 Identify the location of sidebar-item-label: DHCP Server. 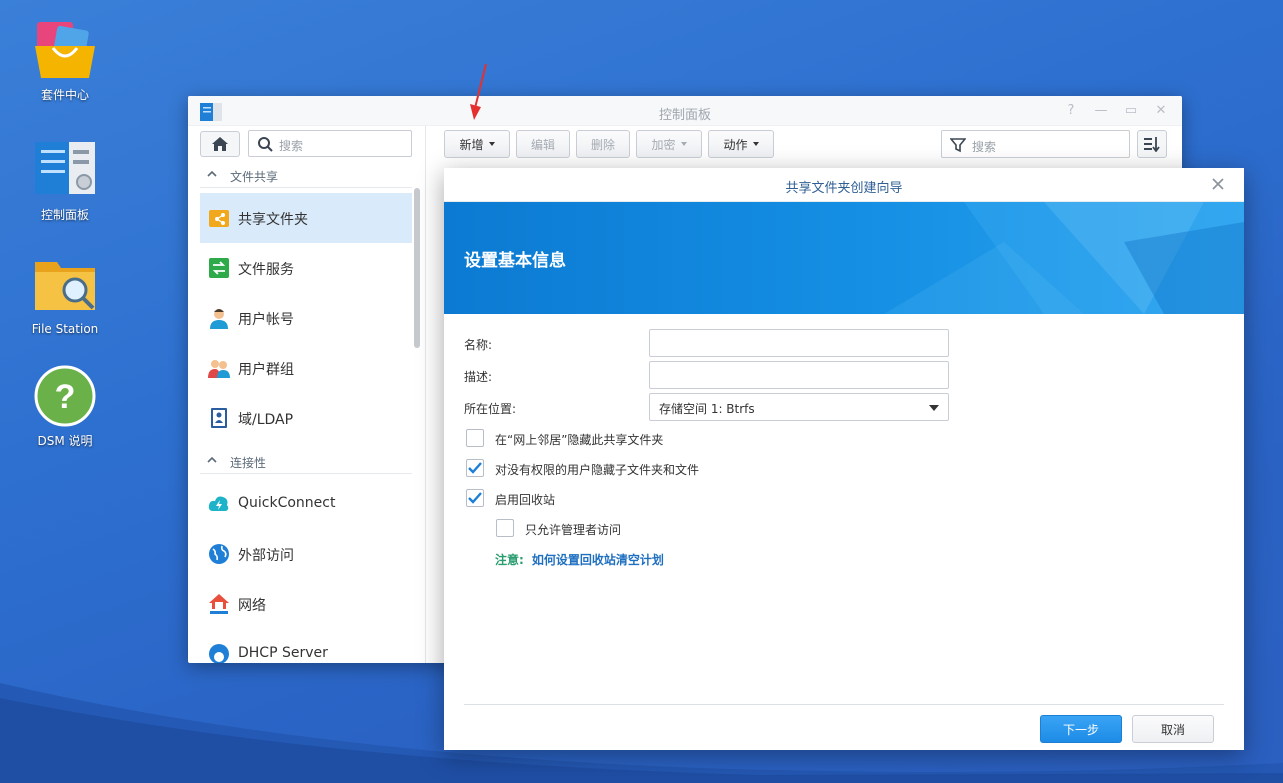
(283, 653).